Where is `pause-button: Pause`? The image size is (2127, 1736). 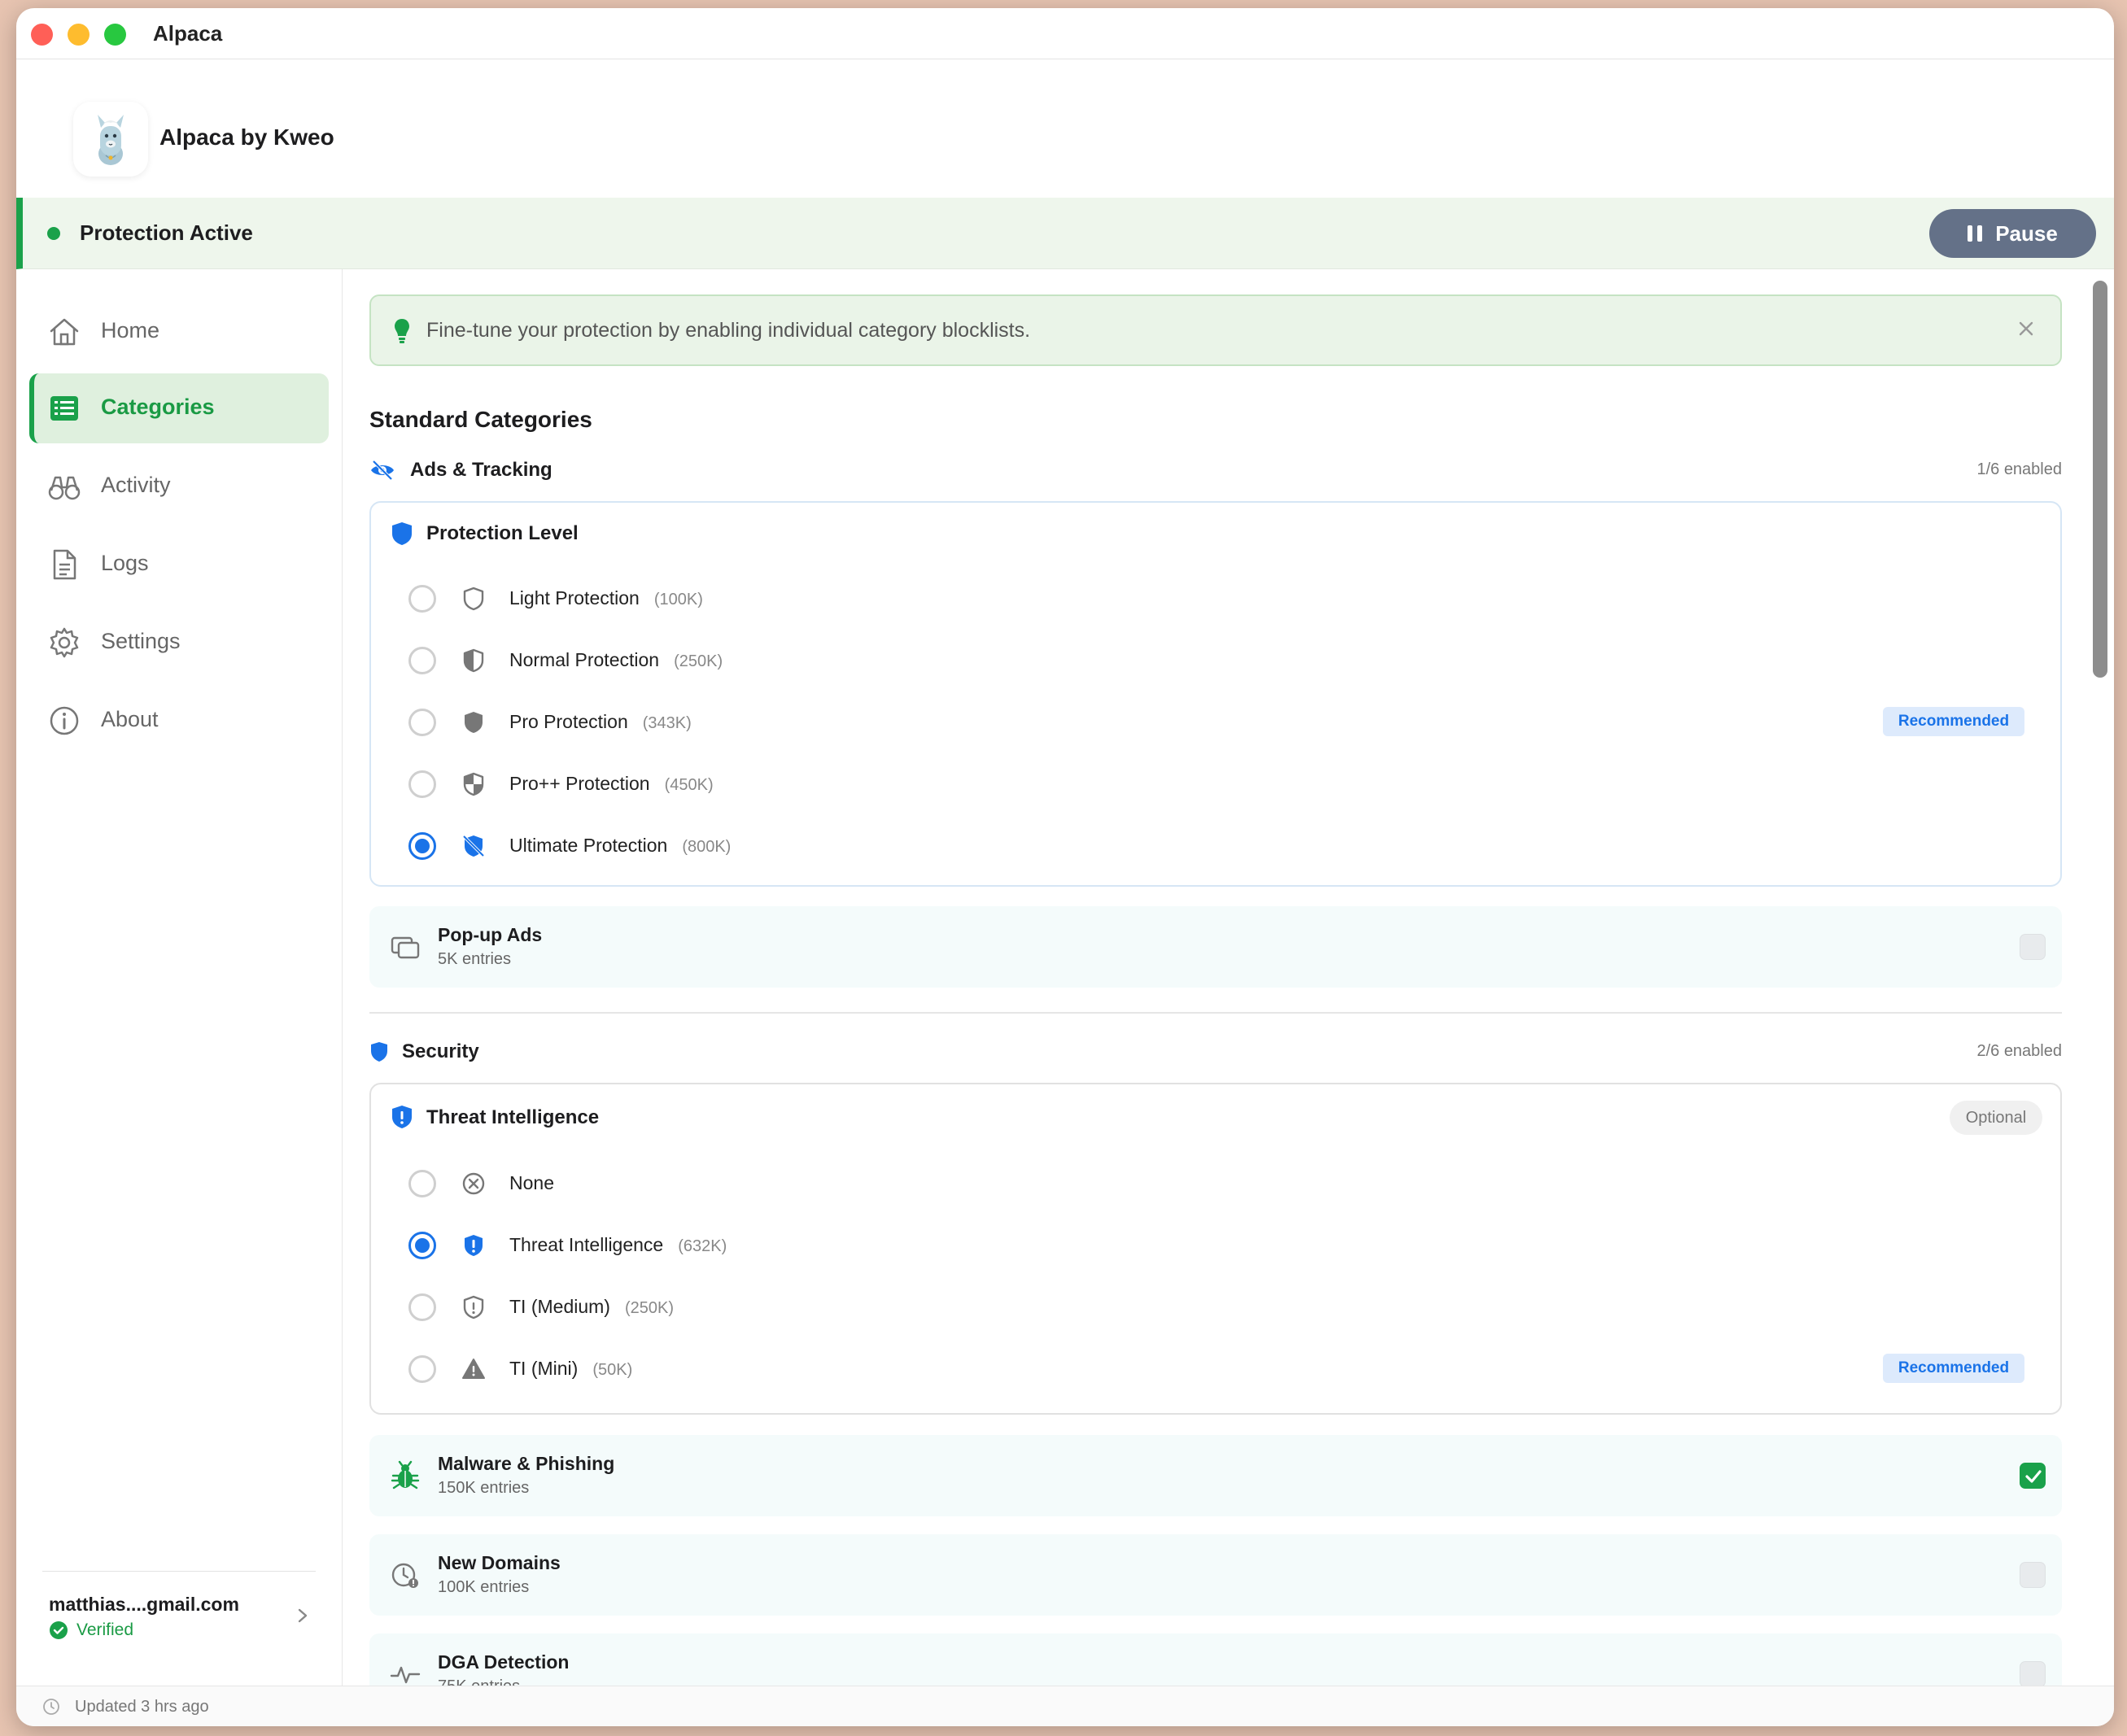
pause-button: Pause is located at coordinates (2013, 233).